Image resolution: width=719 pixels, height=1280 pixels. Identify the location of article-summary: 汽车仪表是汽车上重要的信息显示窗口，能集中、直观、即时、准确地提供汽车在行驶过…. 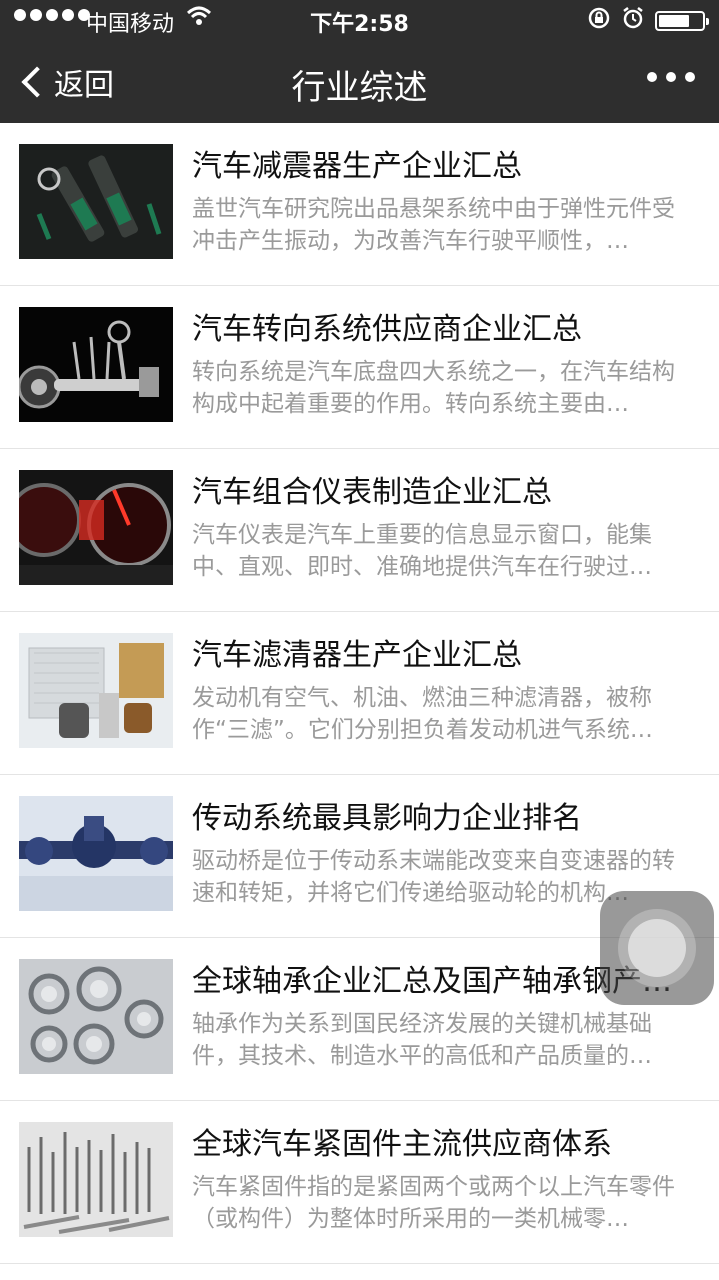
(422, 551).